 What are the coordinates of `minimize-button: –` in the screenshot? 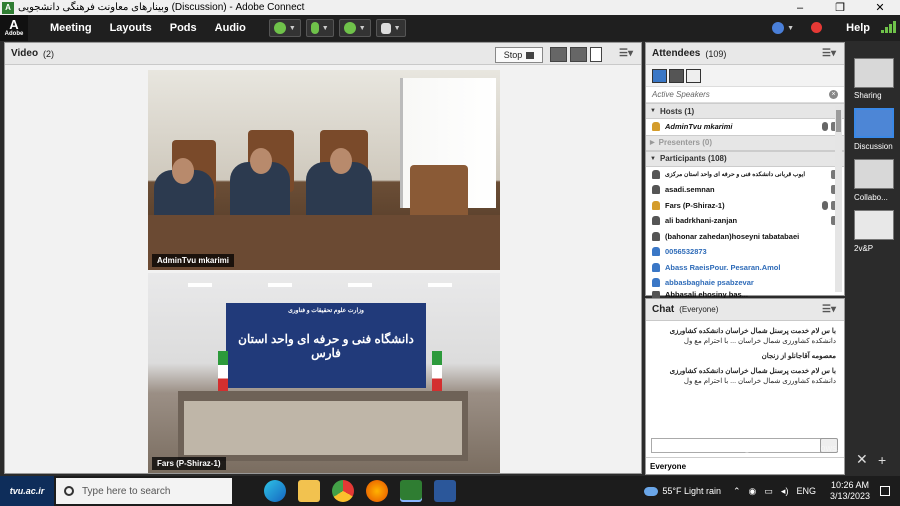 It's located at (800, 7).